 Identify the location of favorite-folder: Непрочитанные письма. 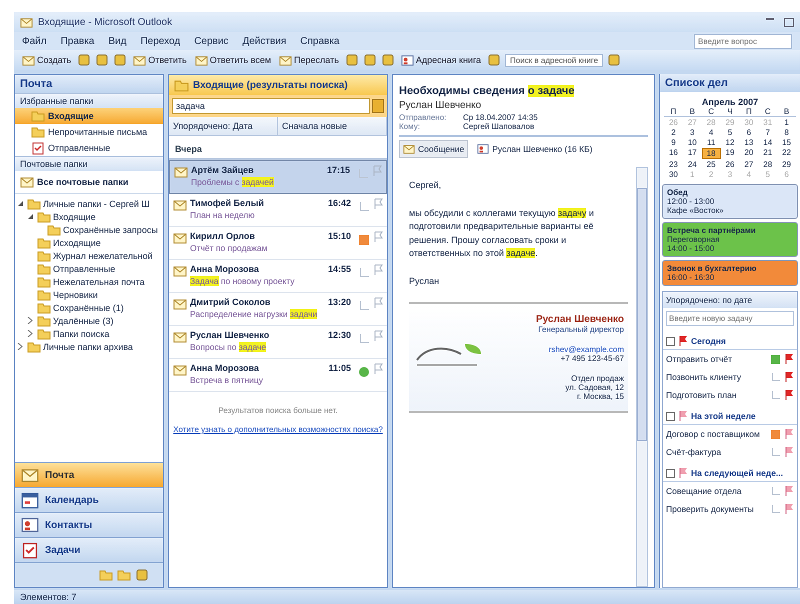
(89, 132).